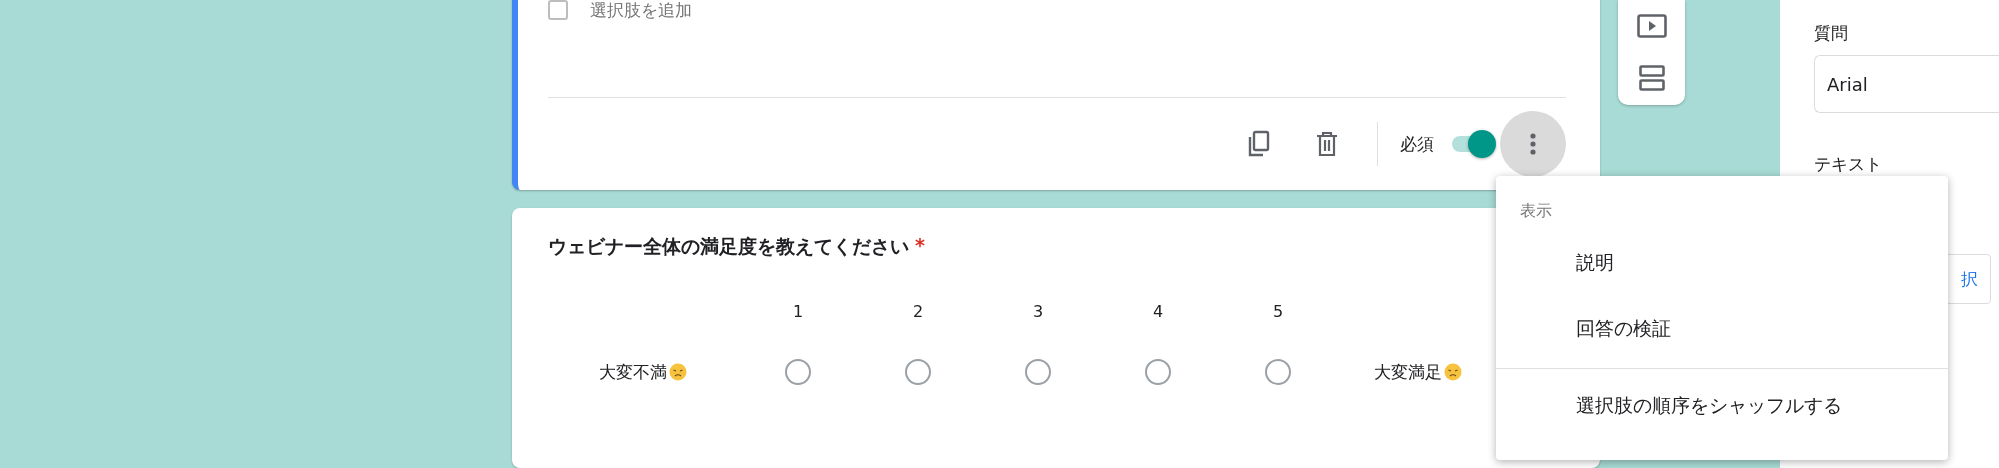 The width and height of the screenshot is (1999, 468). What do you see at coordinates (1278, 311) in the screenshot?
I see `scale-number: 5` at bounding box center [1278, 311].